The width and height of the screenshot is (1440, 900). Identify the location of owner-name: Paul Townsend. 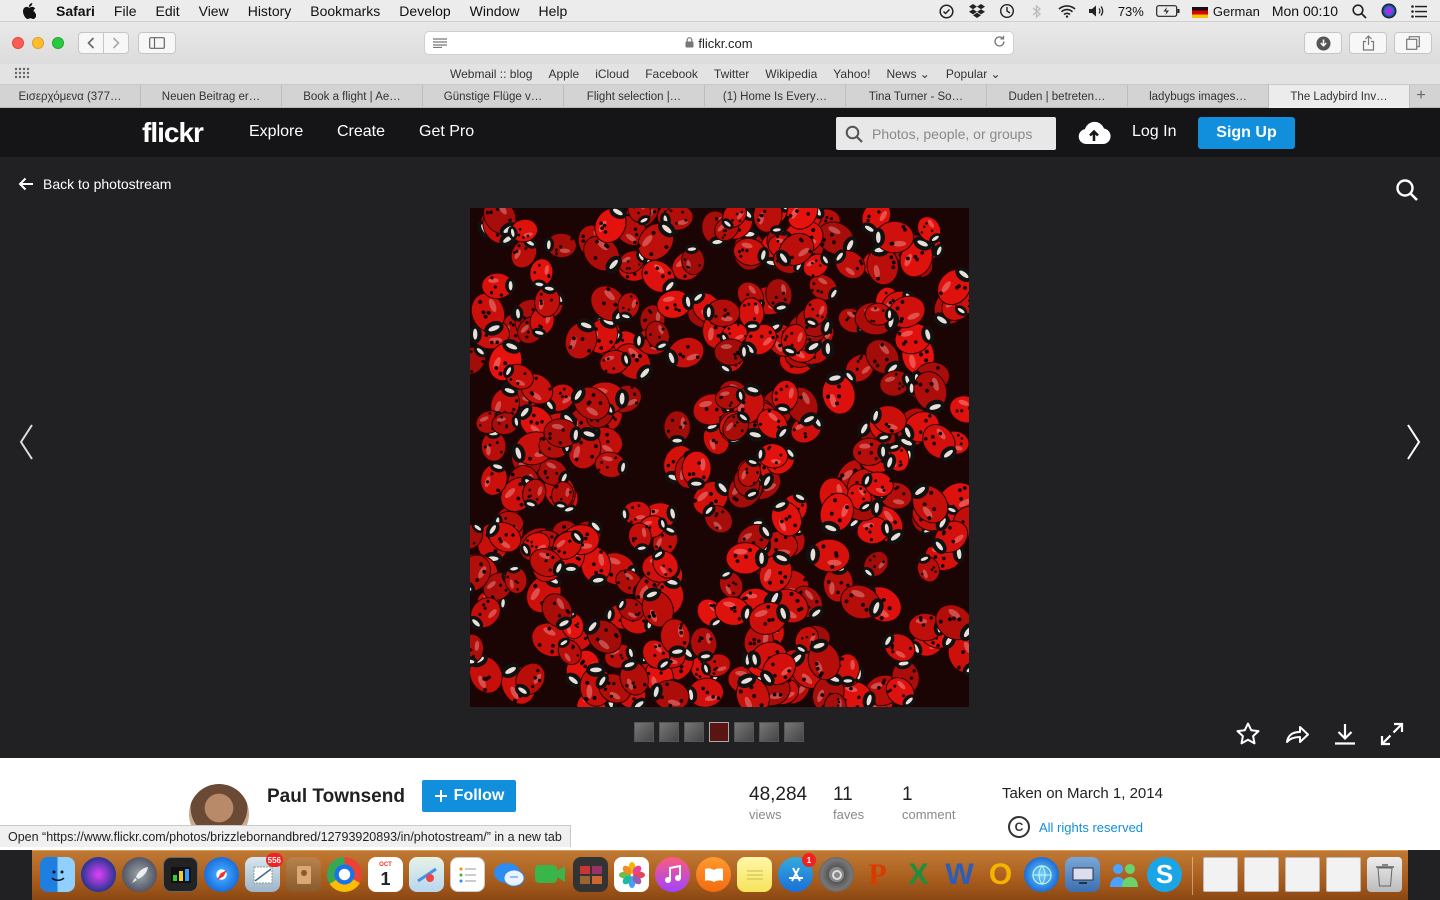
(336, 797).